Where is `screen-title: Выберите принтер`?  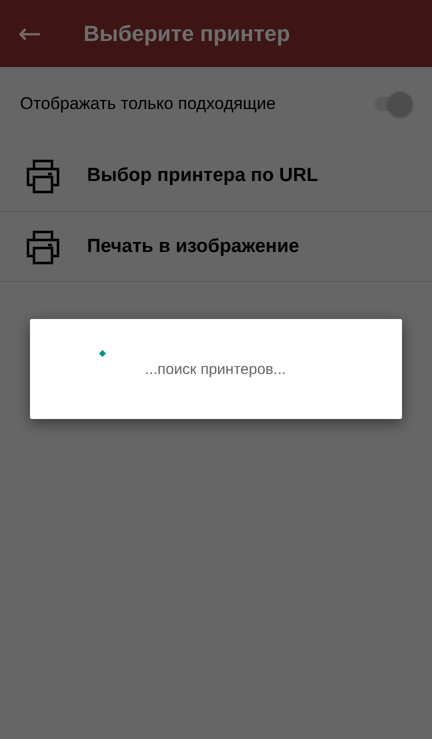
screen-title: Выберите принтер is located at coordinates (186, 33).